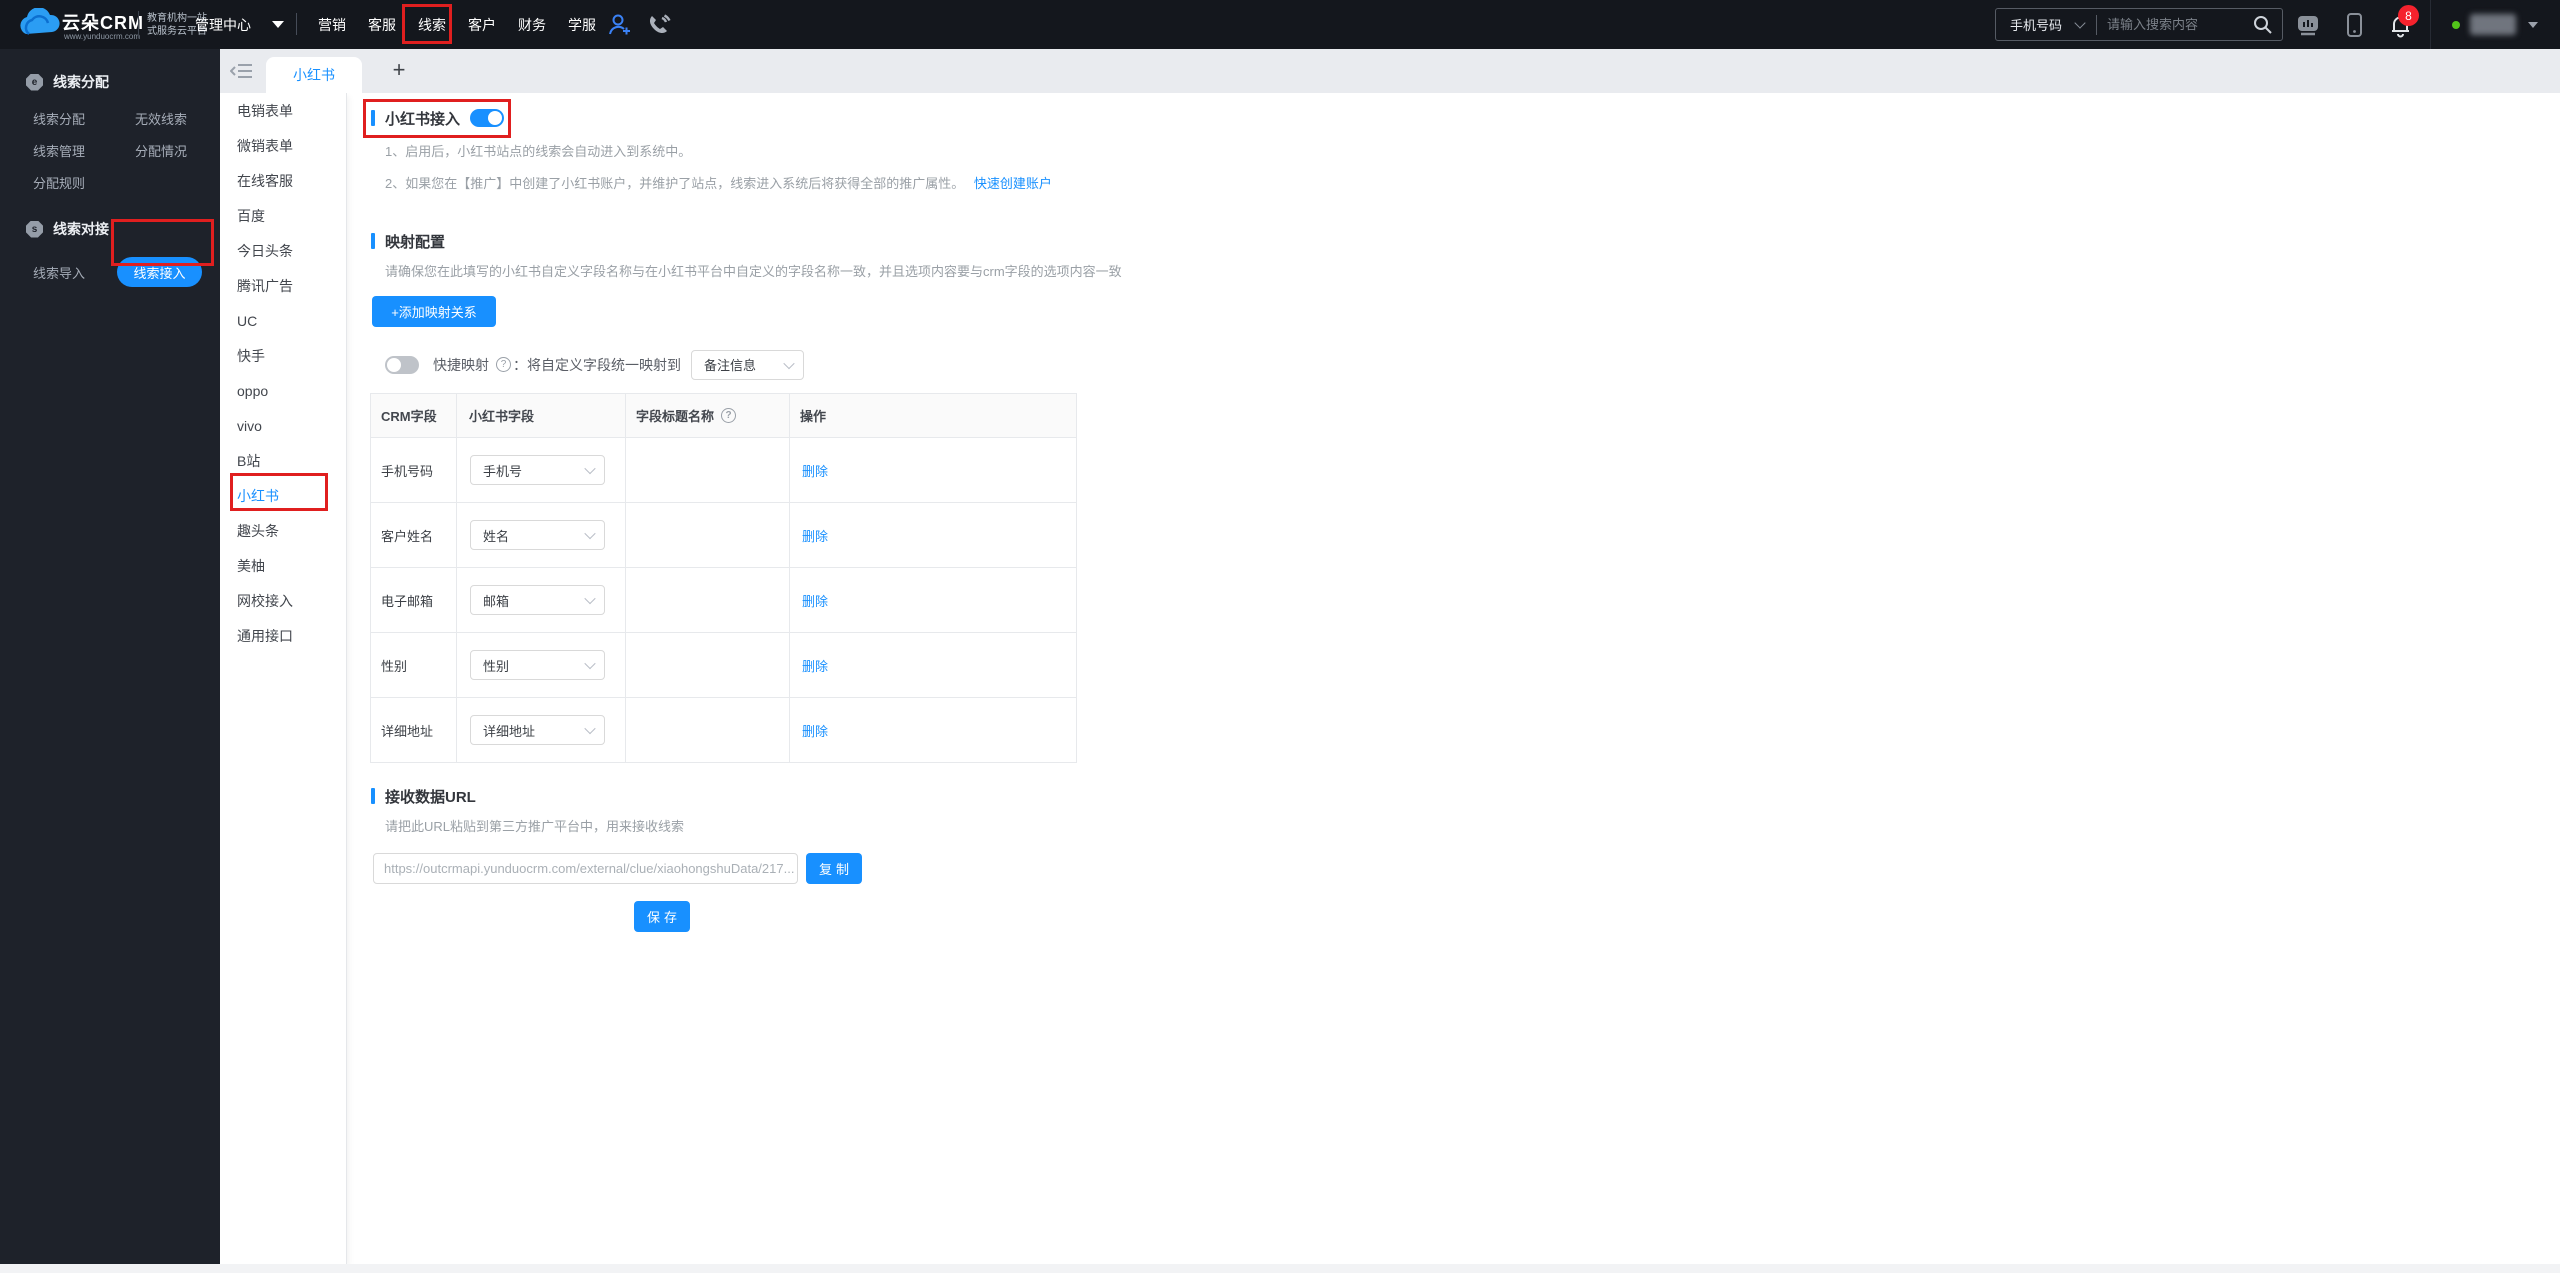 The width and height of the screenshot is (2560, 1273). What do you see at coordinates (283, 600) in the screenshot?
I see `channel-school-access: 网校接入` at bounding box center [283, 600].